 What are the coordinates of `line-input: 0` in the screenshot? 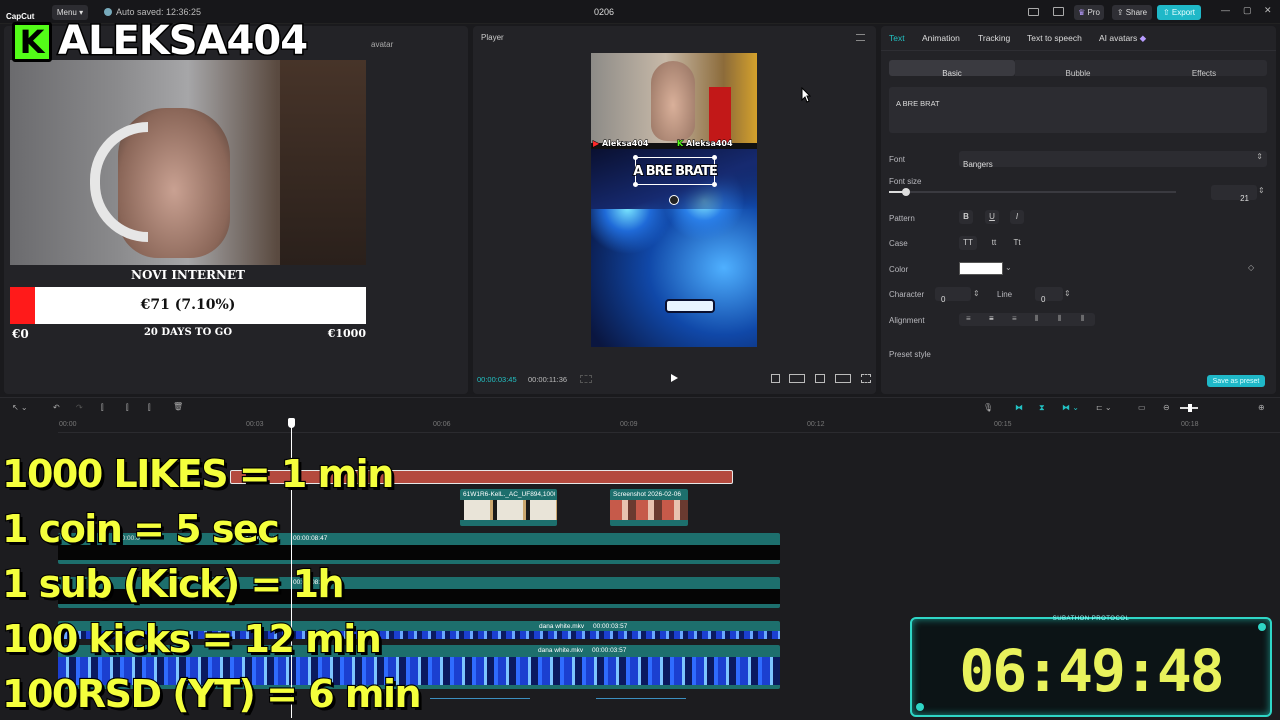 It's located at (1049, 295).